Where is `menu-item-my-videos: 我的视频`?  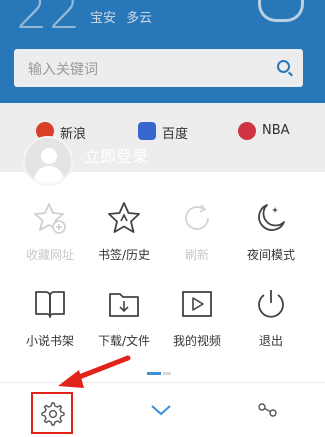 menu-item-my-videos: 我的视频 is located at coordinates (197, 317).